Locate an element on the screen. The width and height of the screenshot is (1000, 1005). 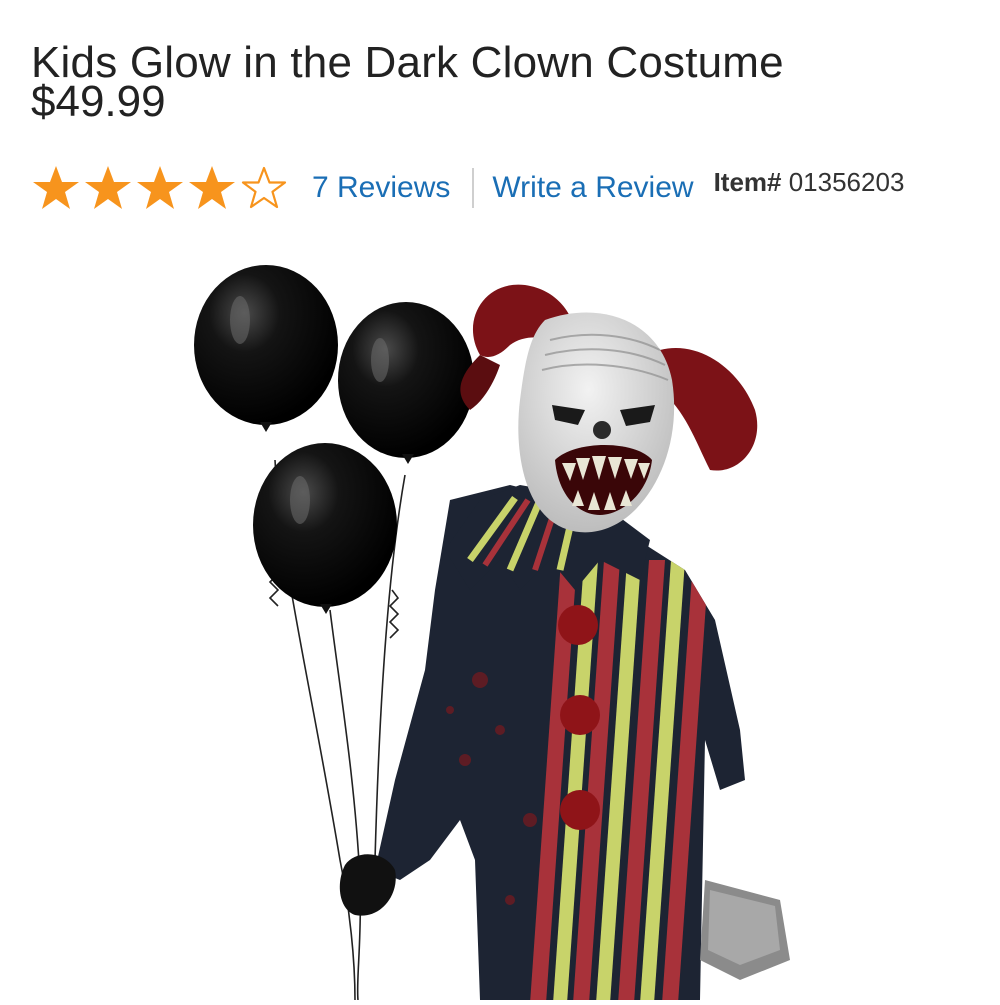
item-number: Item# 01356203 is located at coordinates (809, 182).